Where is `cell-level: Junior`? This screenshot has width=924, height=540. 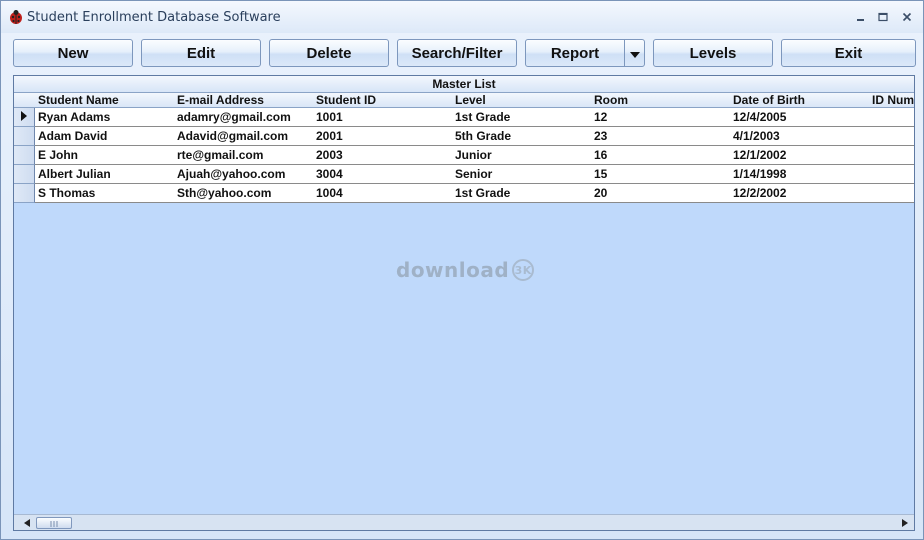
cell-level: Junior is located at coordinates (522, 155).